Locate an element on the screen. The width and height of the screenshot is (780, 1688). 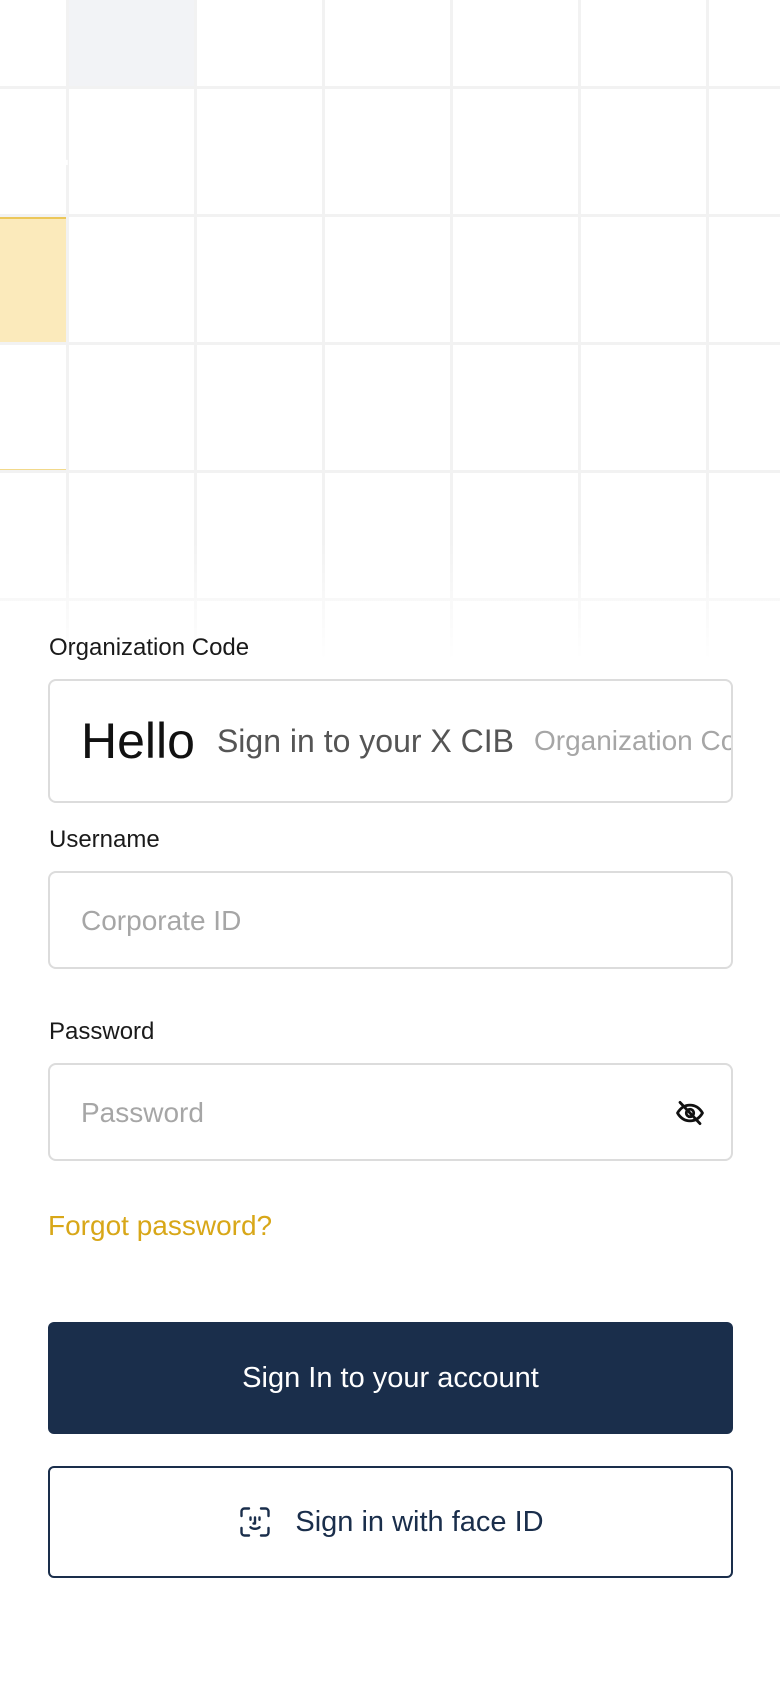
face-id-button-label: Sign in with face ID is located at coordinates (419, 1521).